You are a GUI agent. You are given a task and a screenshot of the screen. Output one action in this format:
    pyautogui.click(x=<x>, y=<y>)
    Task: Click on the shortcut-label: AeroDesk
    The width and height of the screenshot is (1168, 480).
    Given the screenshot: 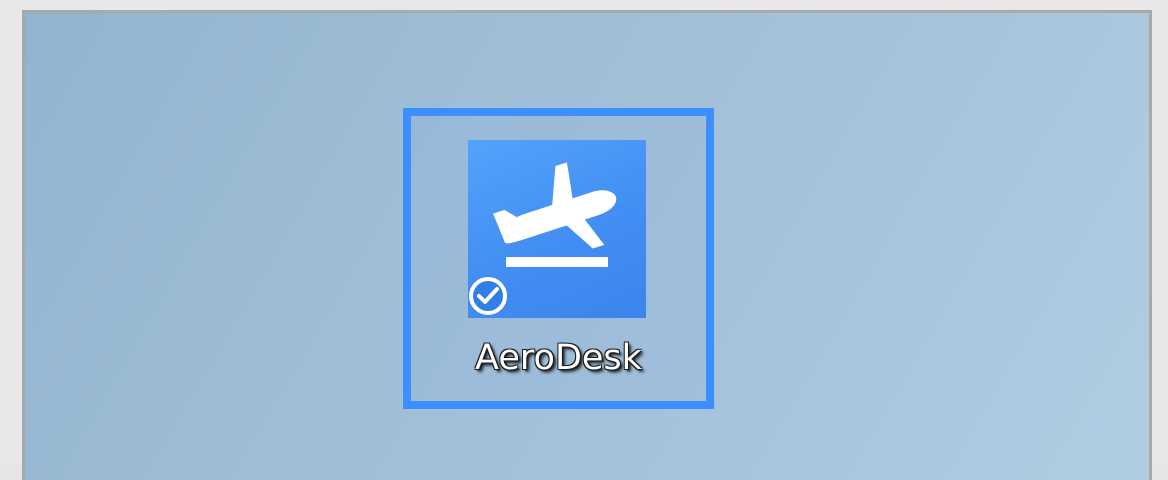 What is the action you would take?
    pyautogui.click(x=558, y=358)
    